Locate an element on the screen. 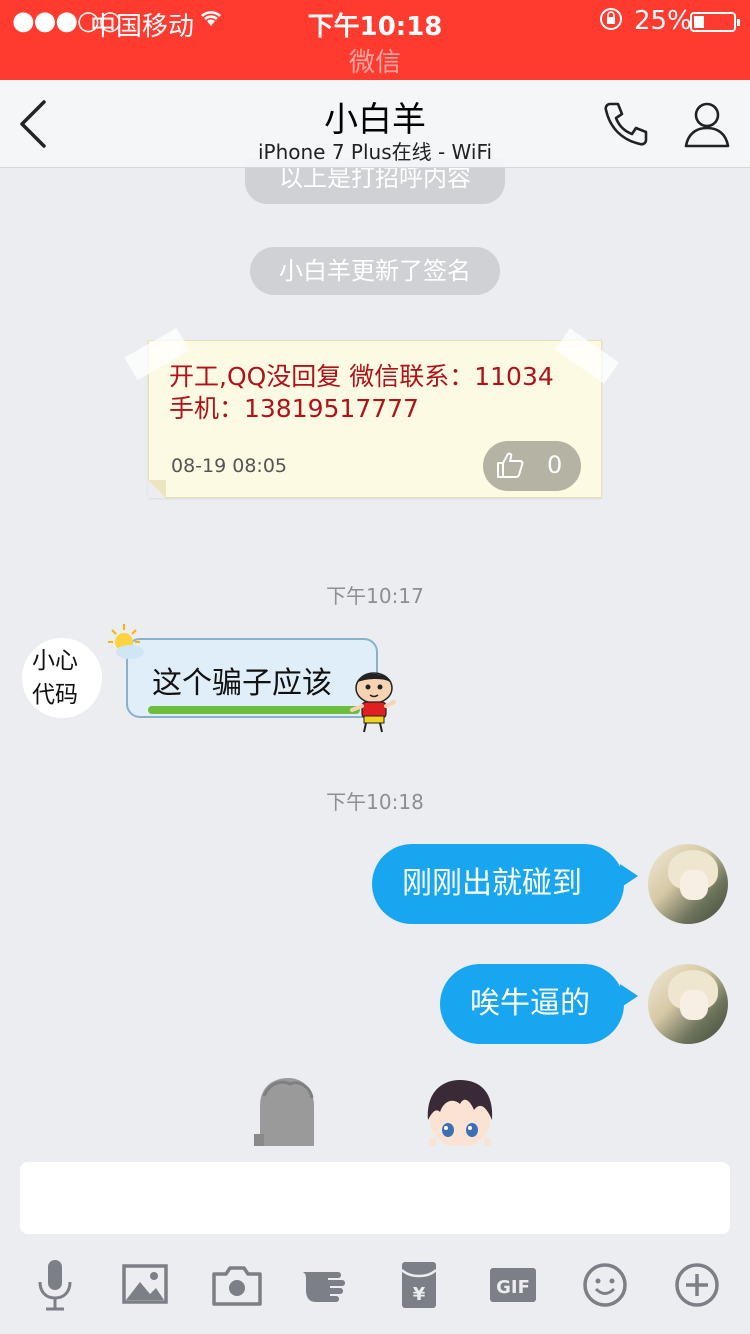  chat-toolbar: ¥ GIF is located at coordinates (375, 1288).